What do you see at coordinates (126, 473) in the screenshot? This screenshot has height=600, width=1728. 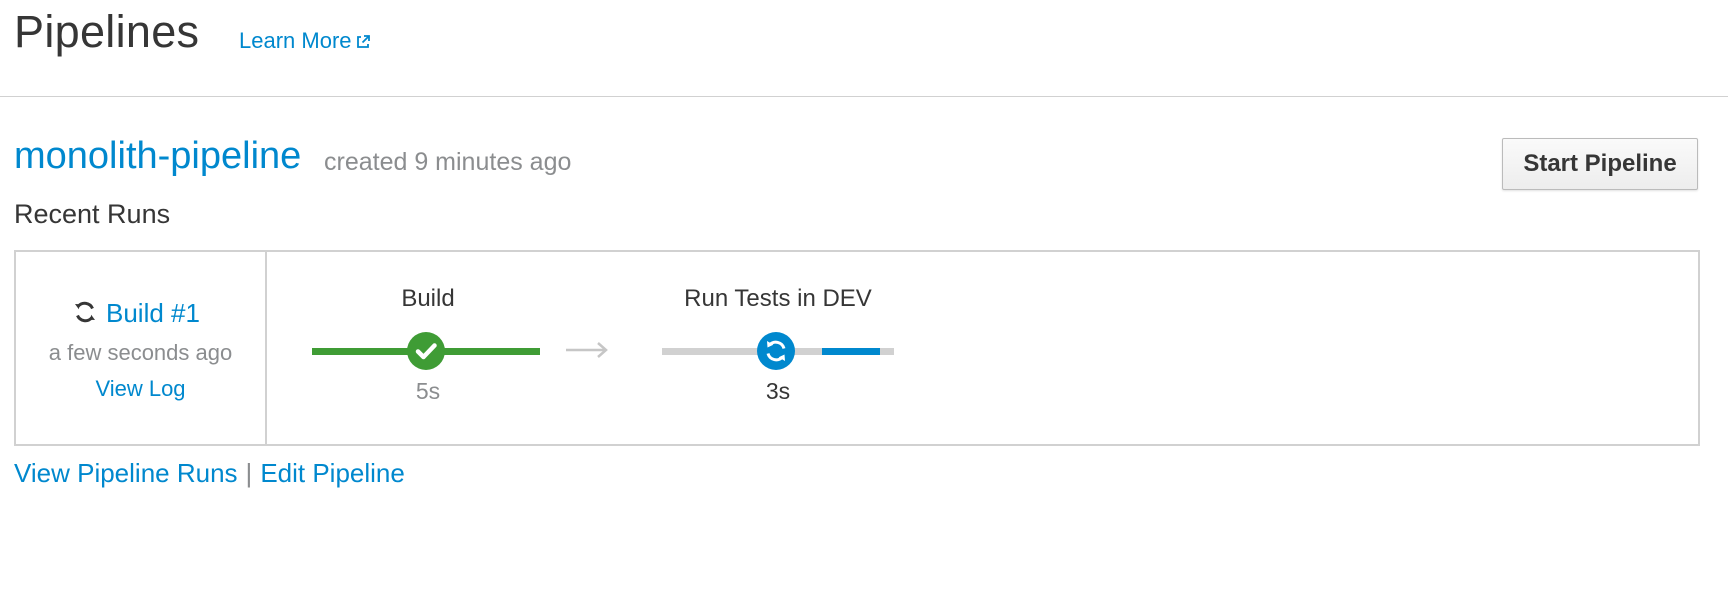 I see `view-pipeline-runs-link: View Pipeline Runs` at bounding box center [126, 473].